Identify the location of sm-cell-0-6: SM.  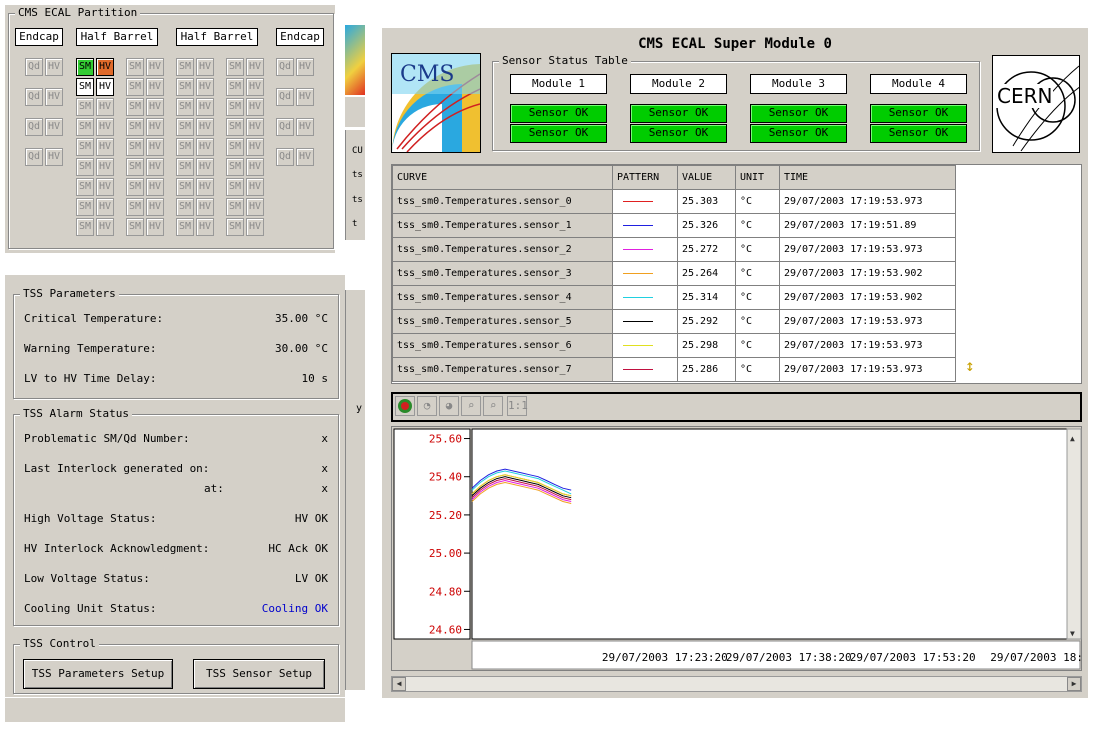
(85, 187).